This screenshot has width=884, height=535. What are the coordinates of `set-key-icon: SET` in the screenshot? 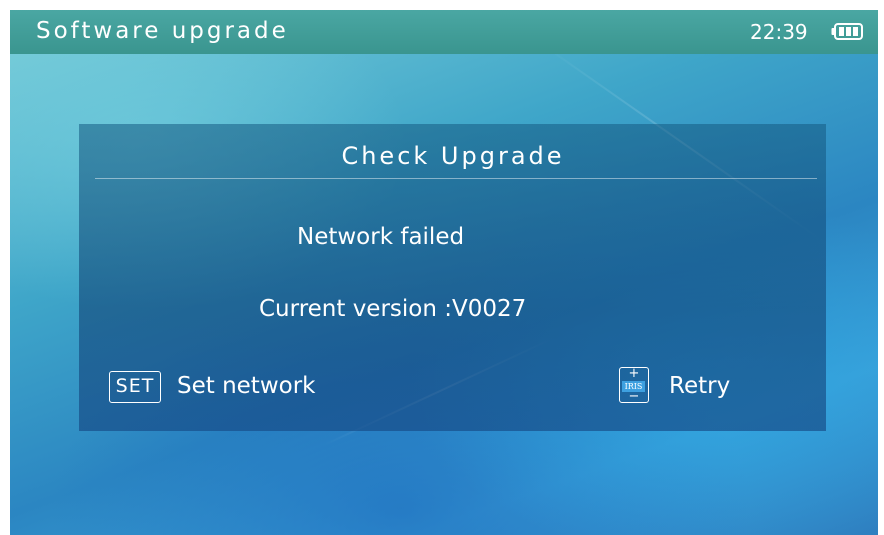 It's located at (135, 387).